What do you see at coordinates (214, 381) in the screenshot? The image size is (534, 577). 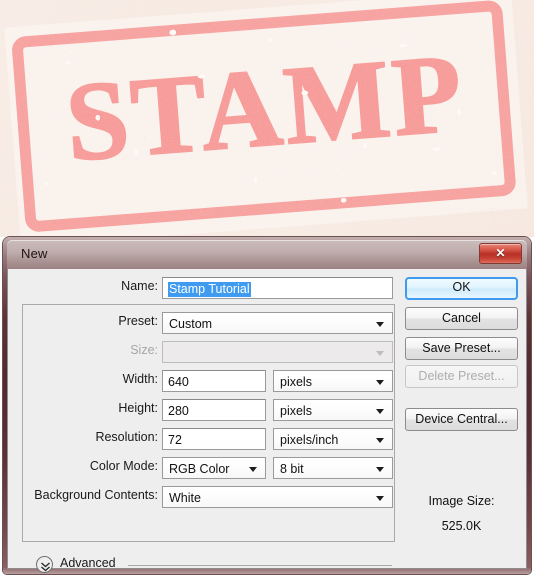 I see `width-input: 640` at bounding box center [214, 381].